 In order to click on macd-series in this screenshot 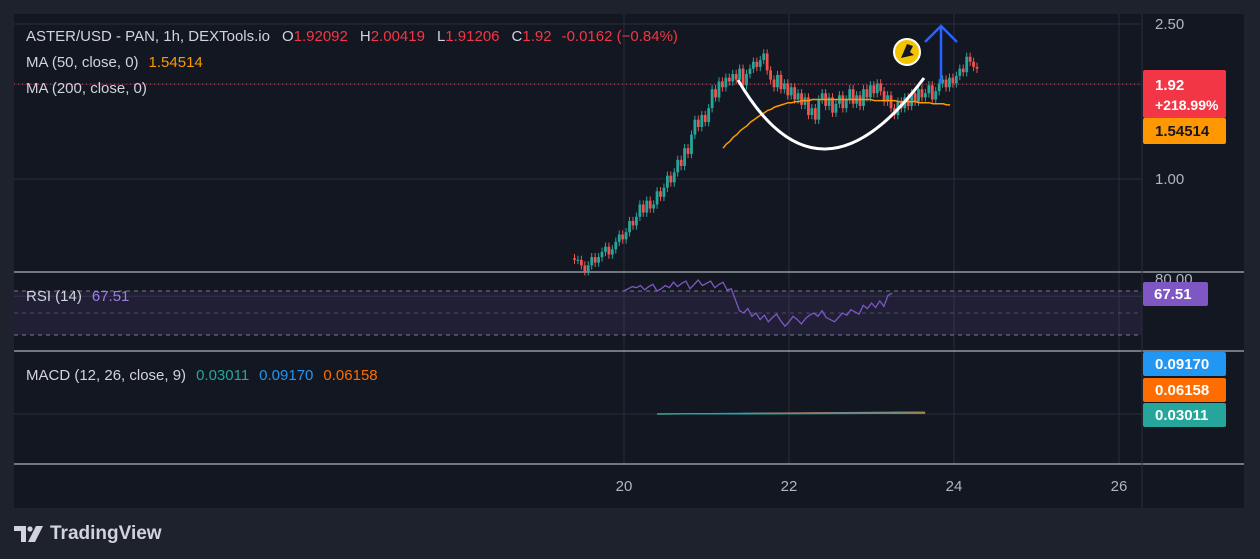, I will do `click(791, 413)`.